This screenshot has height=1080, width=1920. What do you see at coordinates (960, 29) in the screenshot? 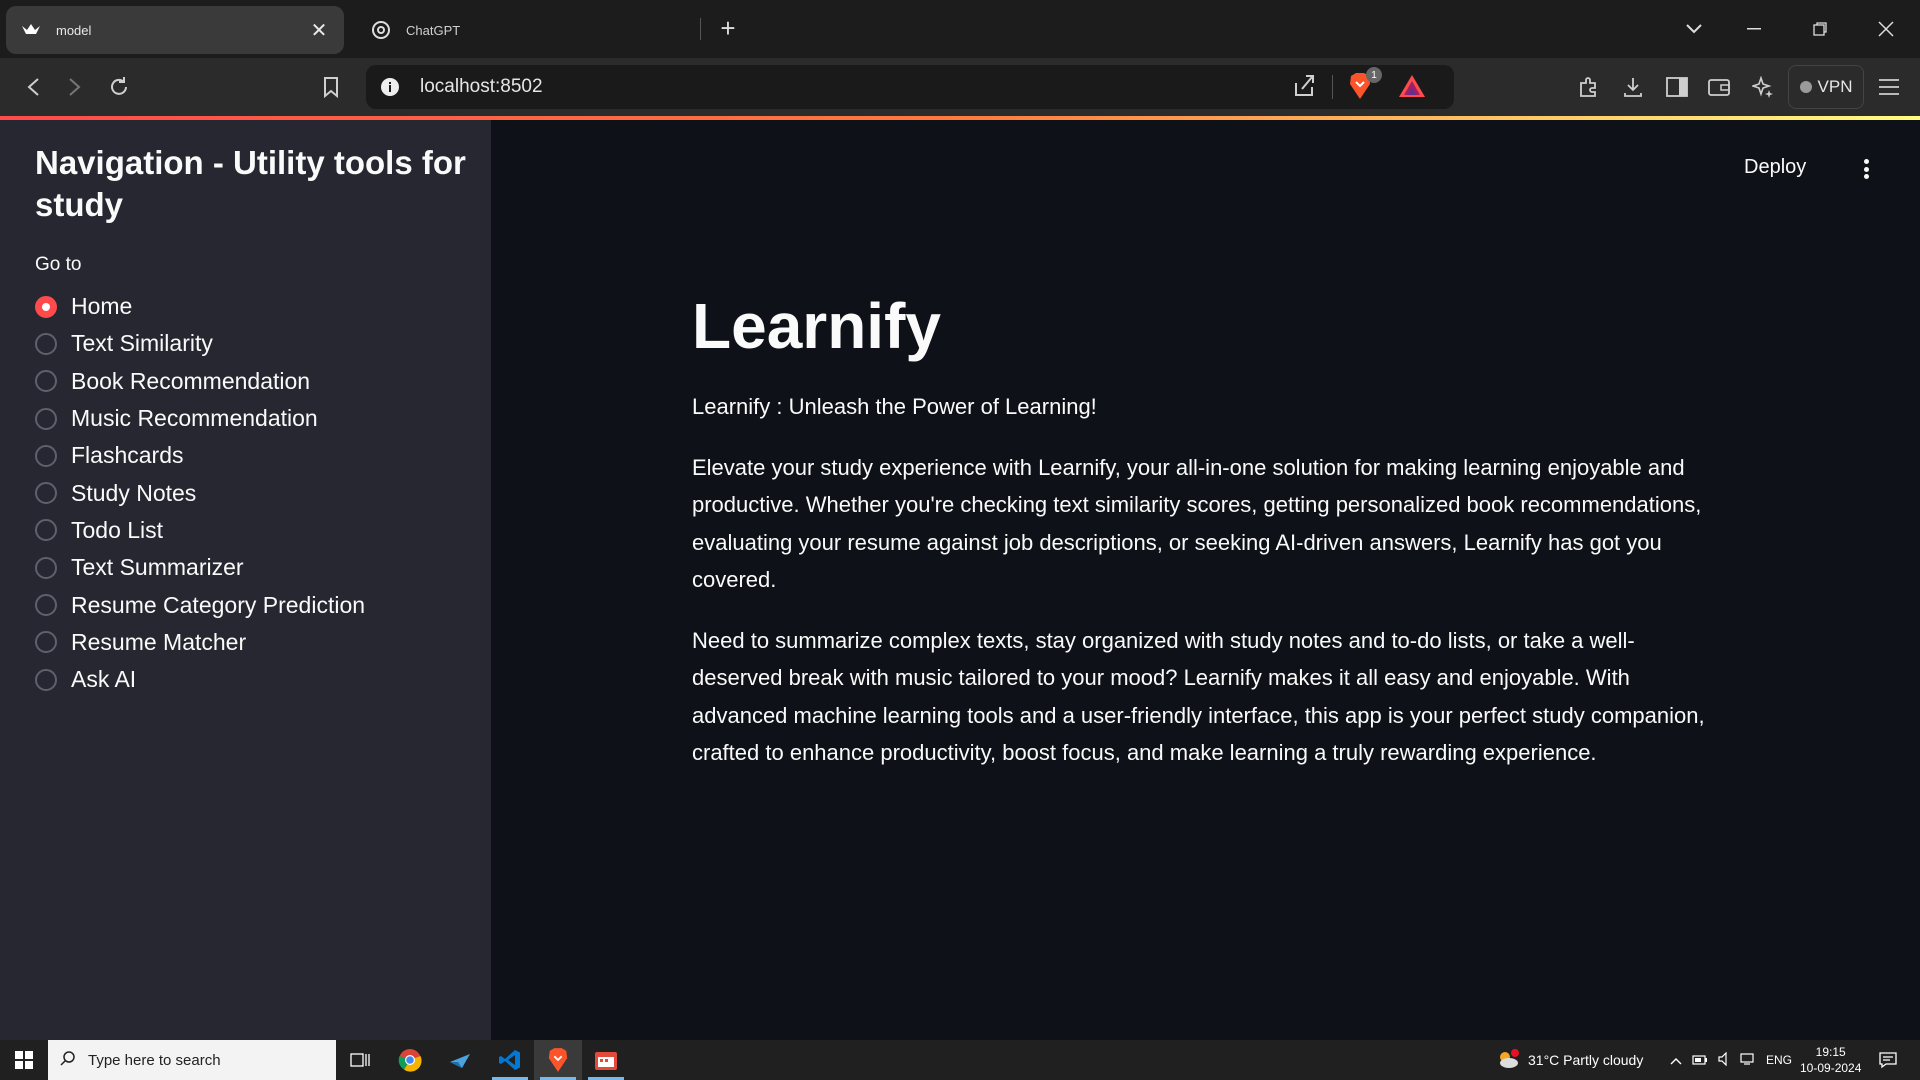
I see `browser-tab-strip: model ✕ ChatGPT +` at bounding box center [960, 29].